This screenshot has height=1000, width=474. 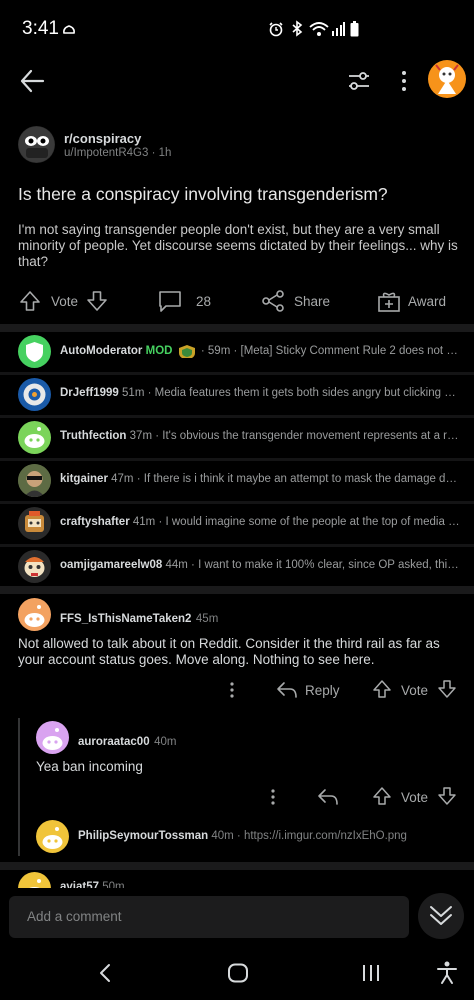 I want to click on share-button: Share, so click(x=312, y=301).